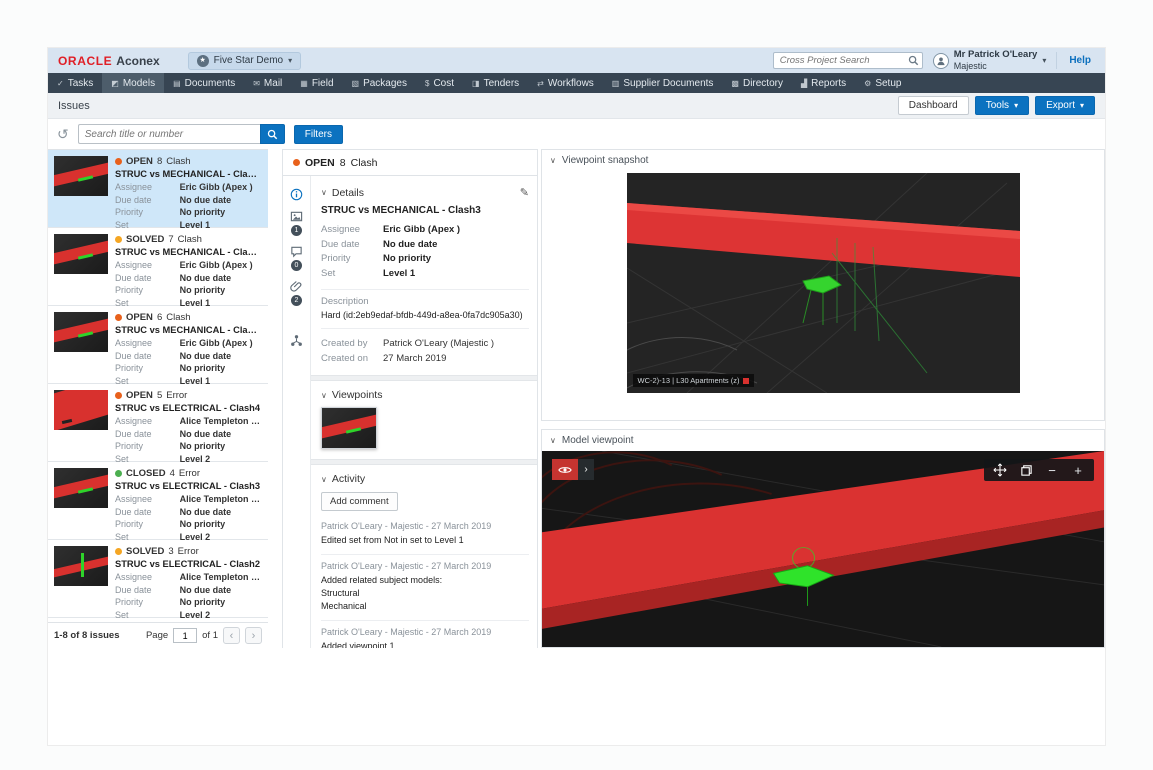 Image resolution: width=1153 pixels, height=770 pixels. I want to click on visibility-button, so click(565, 469).